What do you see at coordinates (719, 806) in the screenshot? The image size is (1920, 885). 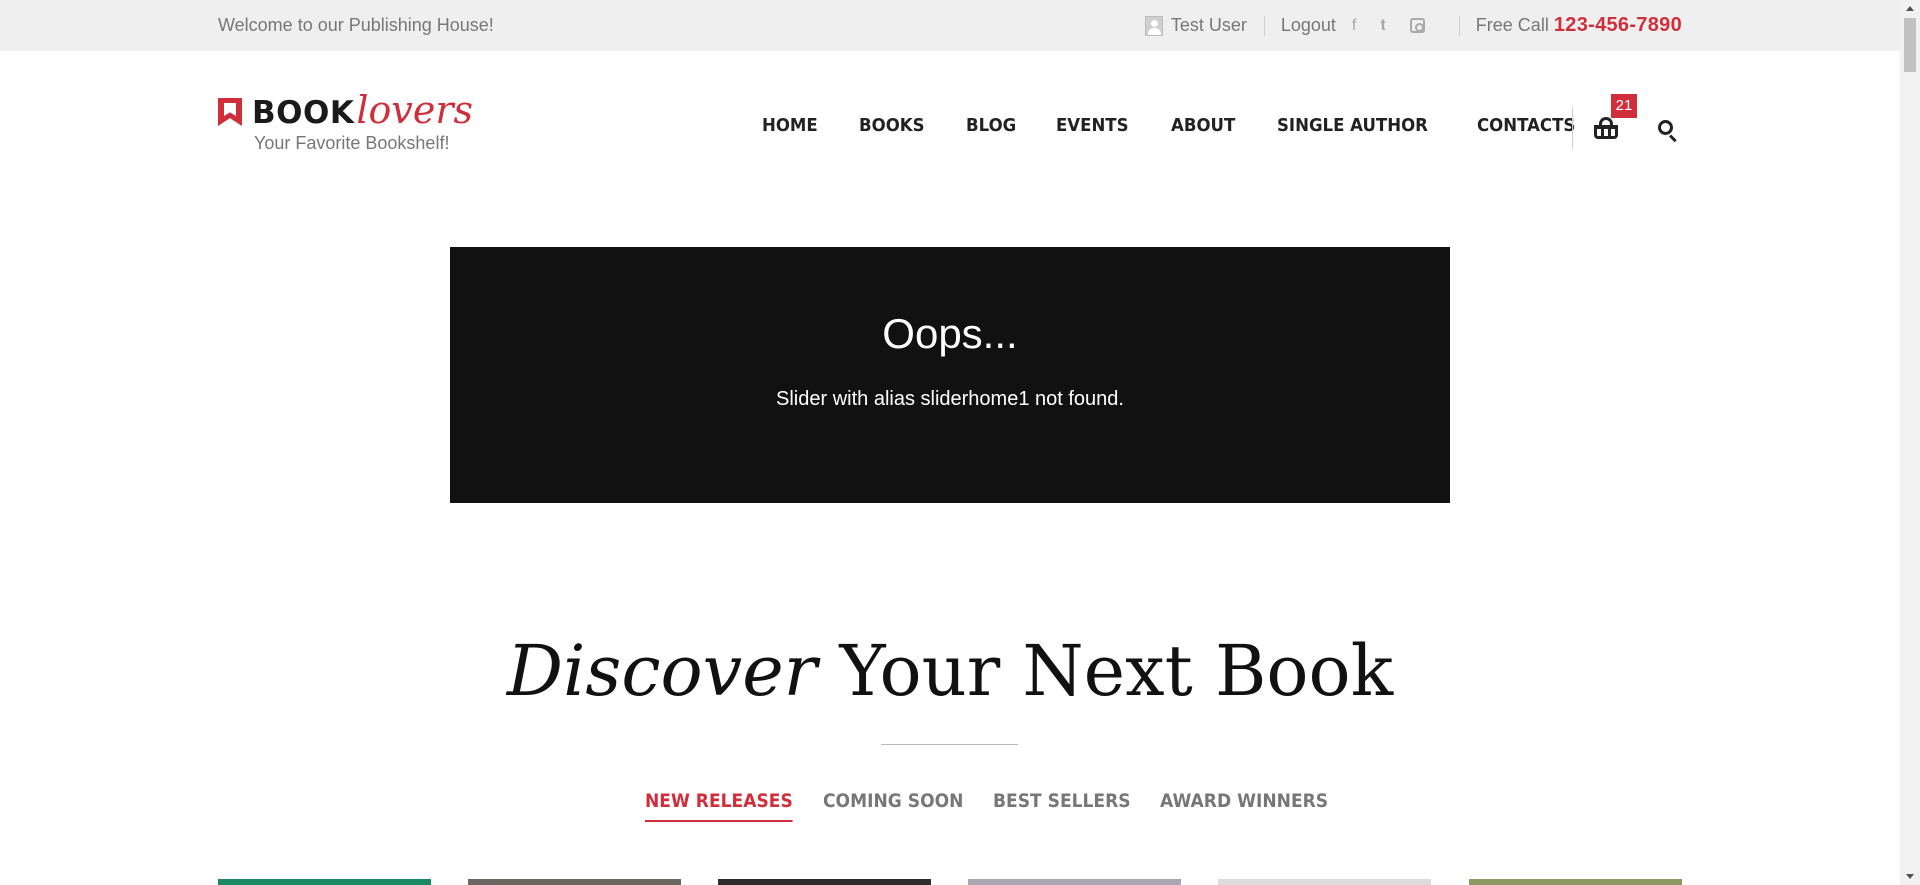 I see `tab-new-releases: NEW RELEASES` at bounding box center [719, 806].